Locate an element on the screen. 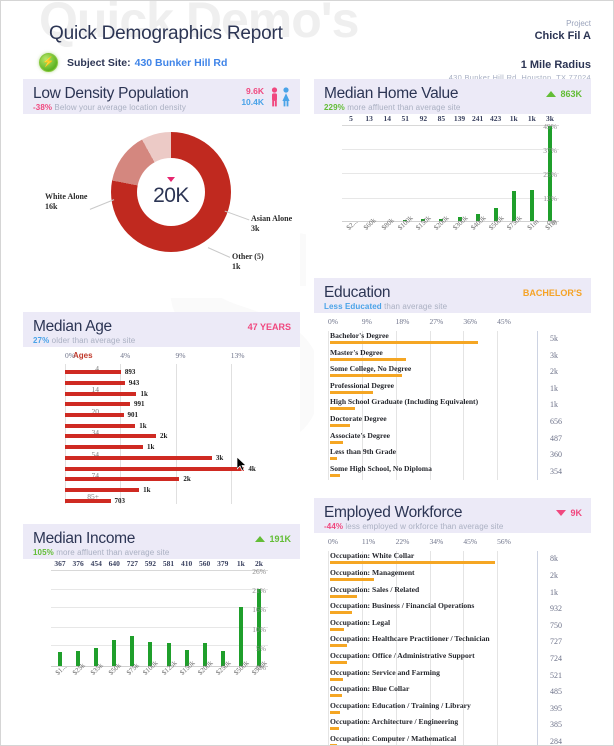 The image size is (614, 746). bar-value-label: 2k is located at coordinates (164, 436).